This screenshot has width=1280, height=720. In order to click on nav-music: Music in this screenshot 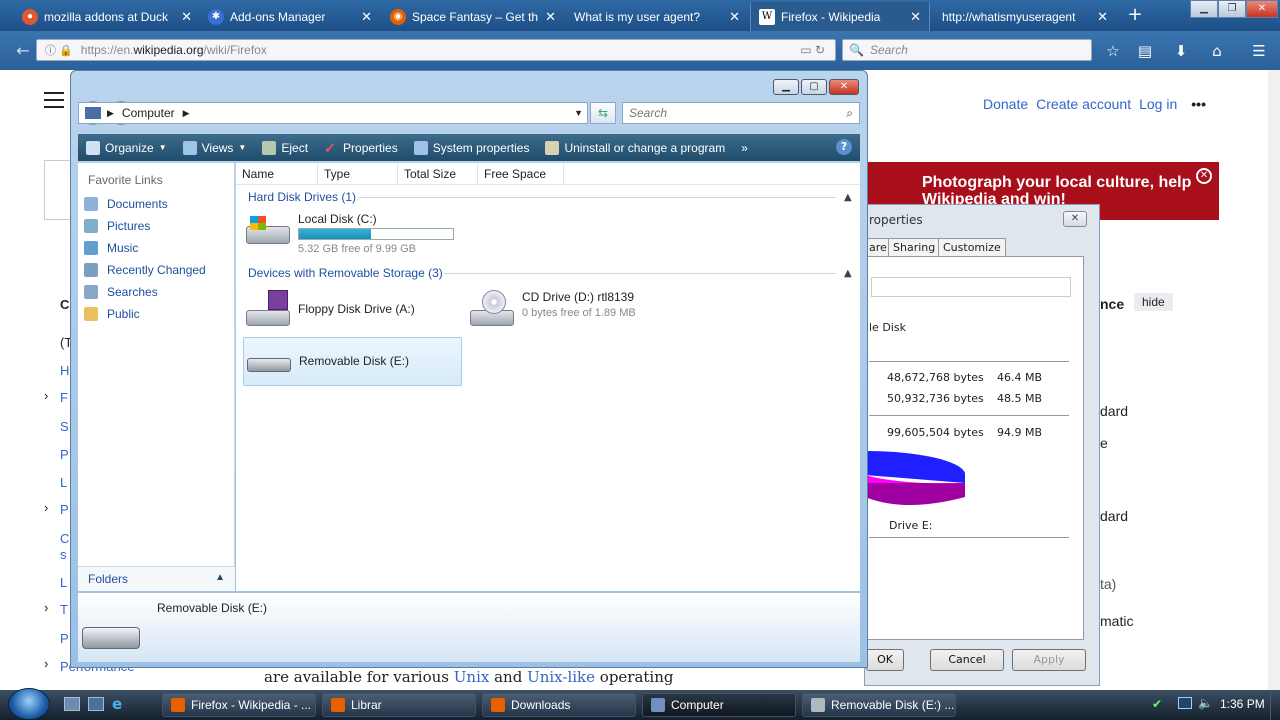, I will do `click(111, 248)`.